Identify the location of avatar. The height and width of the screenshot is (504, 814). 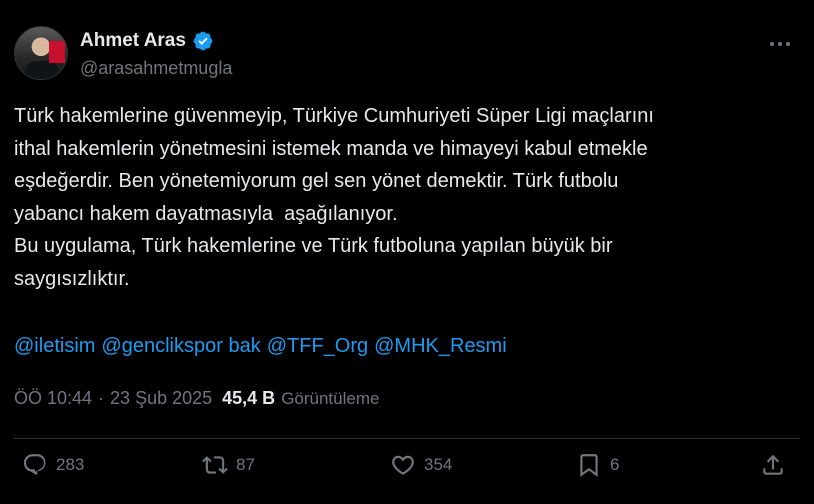
(41, 53).